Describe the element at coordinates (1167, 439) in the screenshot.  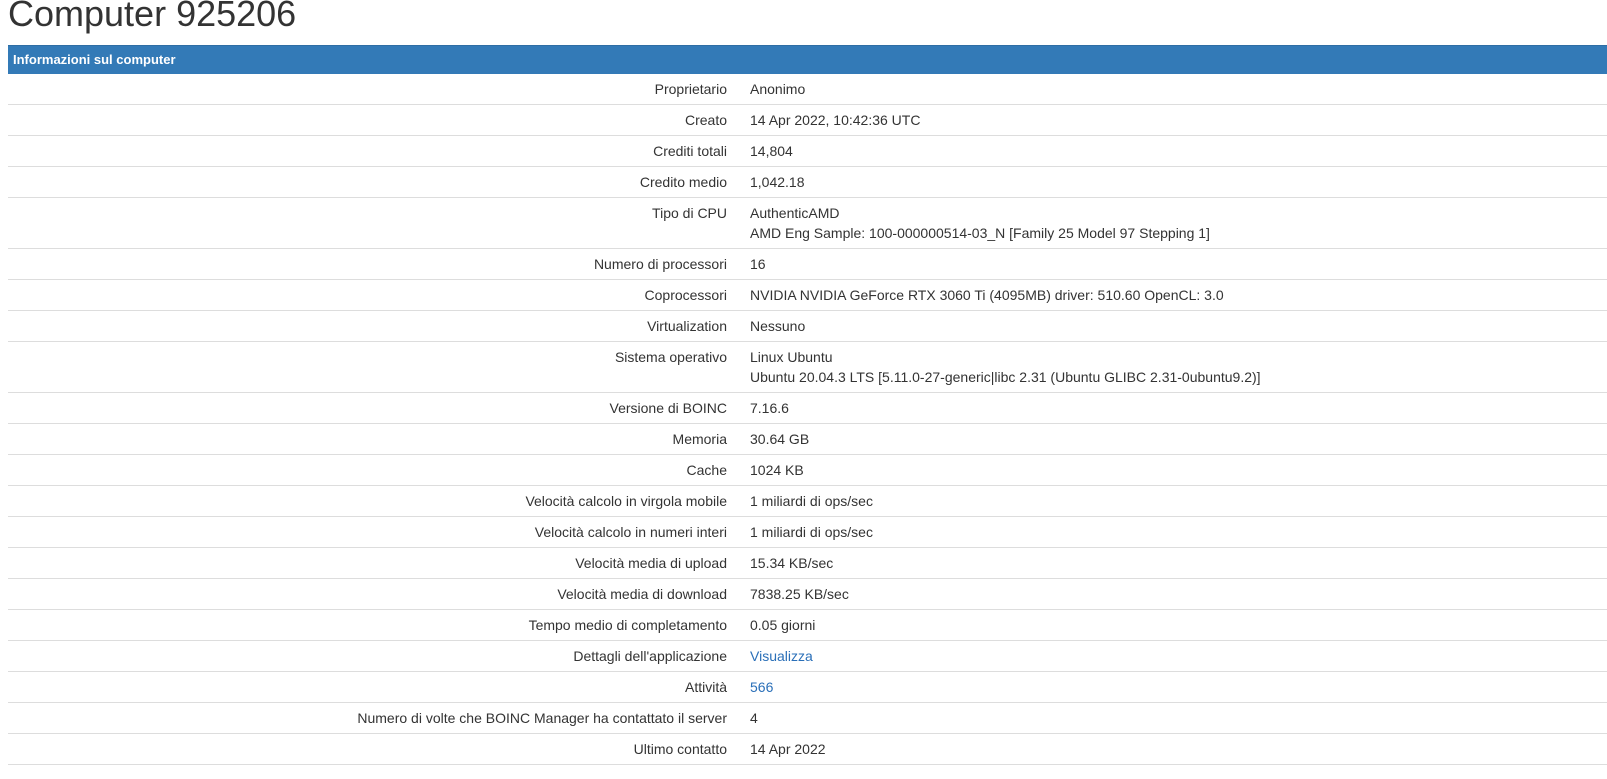
I see `info-row-value: 30.64 GB` at that location.